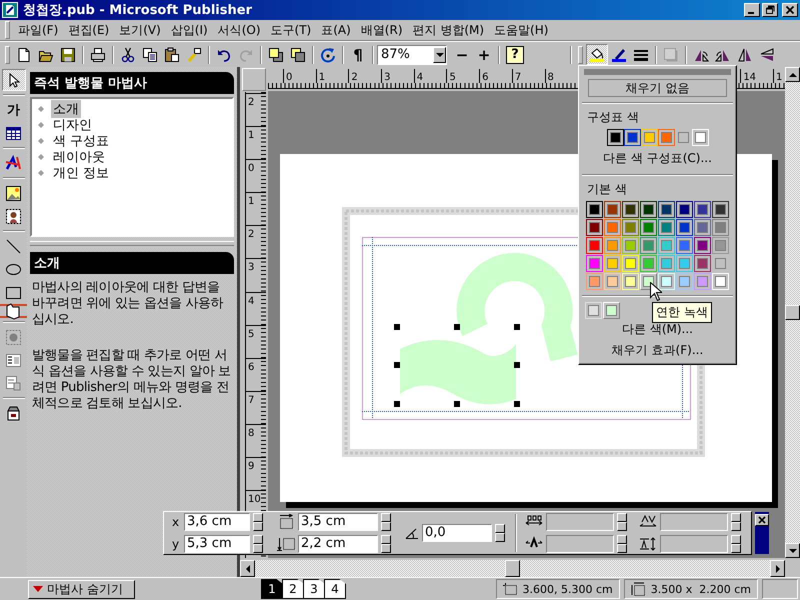  What do you see at coordinates (515, 55) in the screenshot?
I see `help-button: ?` at bounding box center [515, 55].